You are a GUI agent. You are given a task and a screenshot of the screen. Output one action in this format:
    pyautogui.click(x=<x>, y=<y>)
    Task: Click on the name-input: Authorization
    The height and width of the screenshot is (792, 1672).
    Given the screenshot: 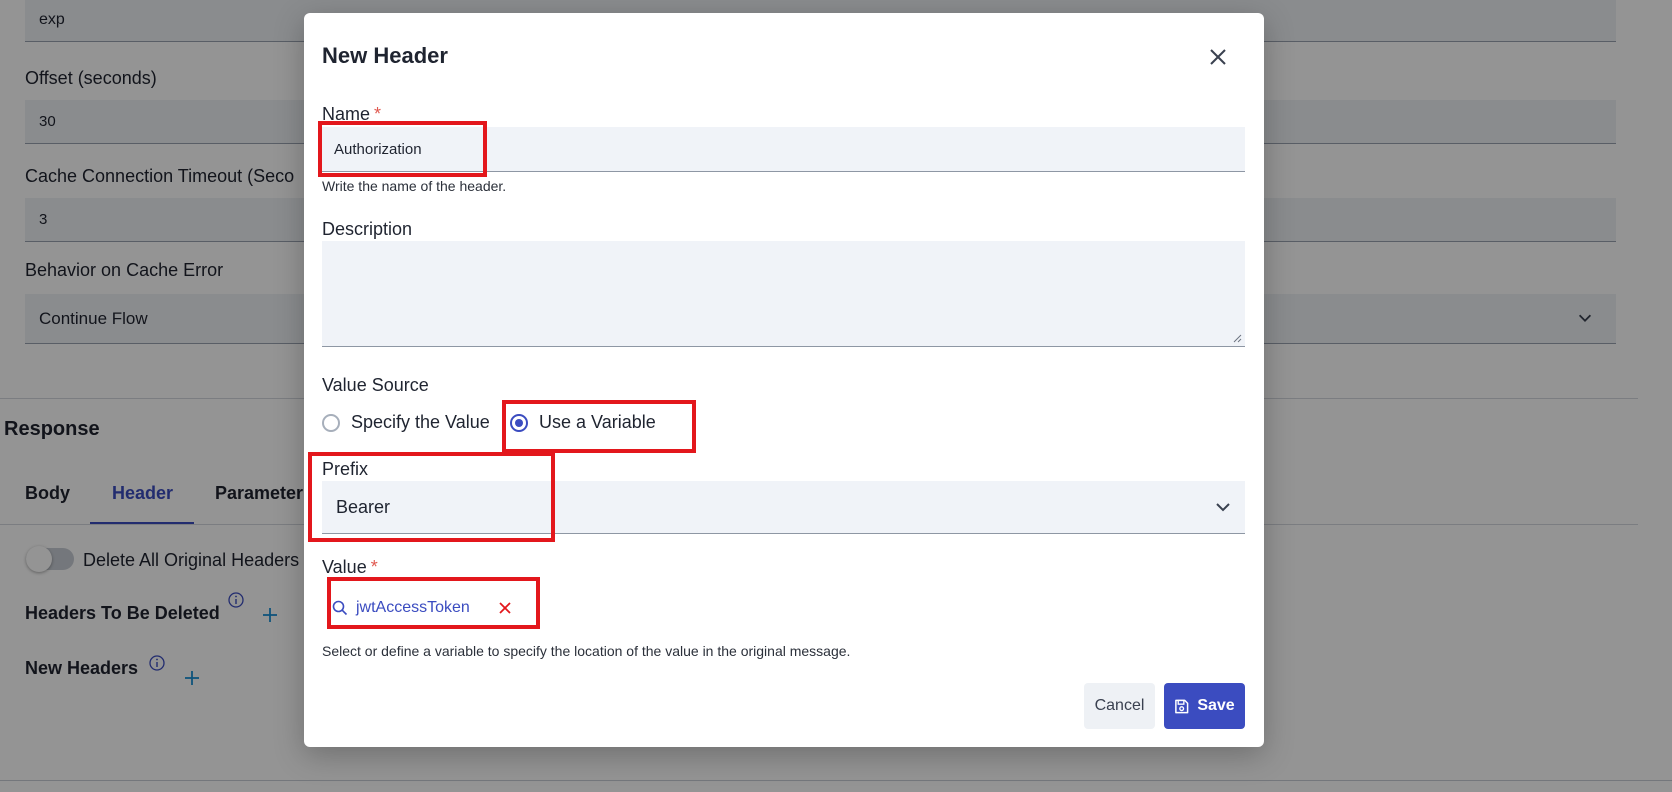 What is the action you would take?
    pyautogui.click(x=783, y=149)
    